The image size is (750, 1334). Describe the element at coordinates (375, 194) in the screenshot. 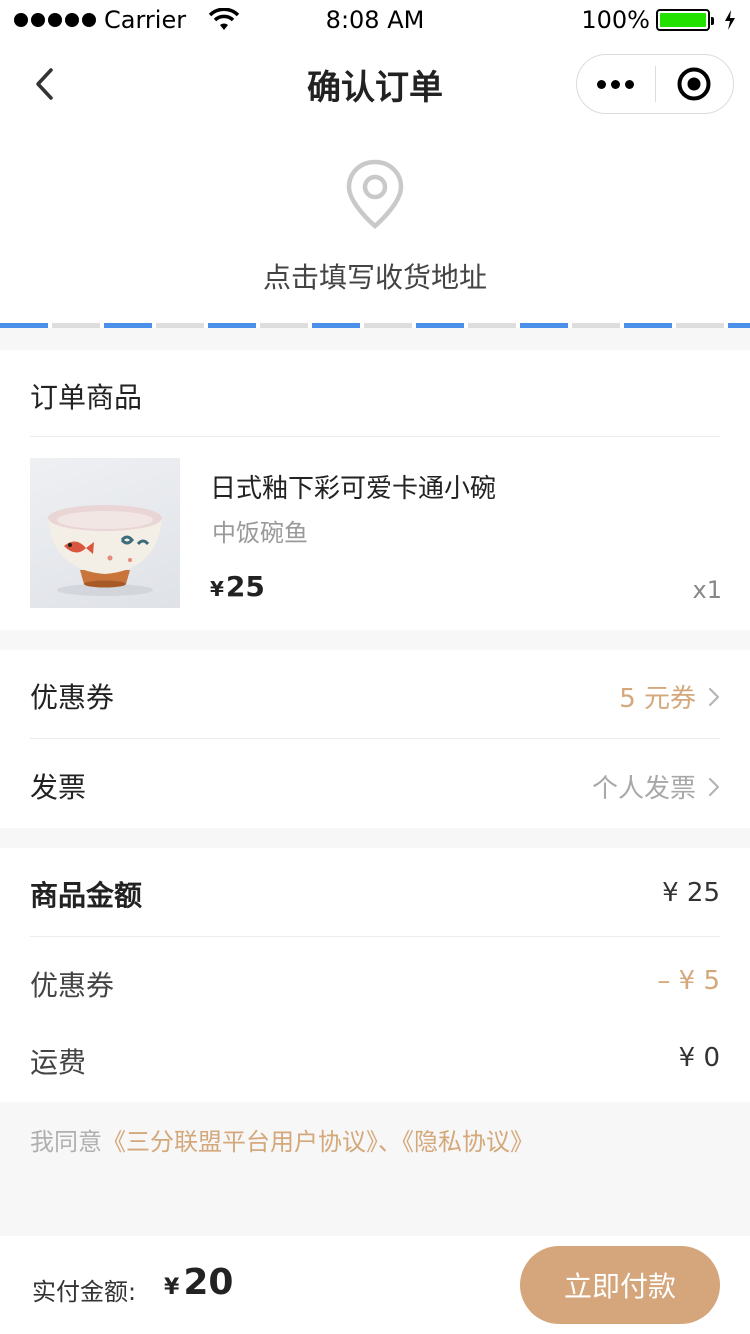

I see `location-pin-icon` at that location.